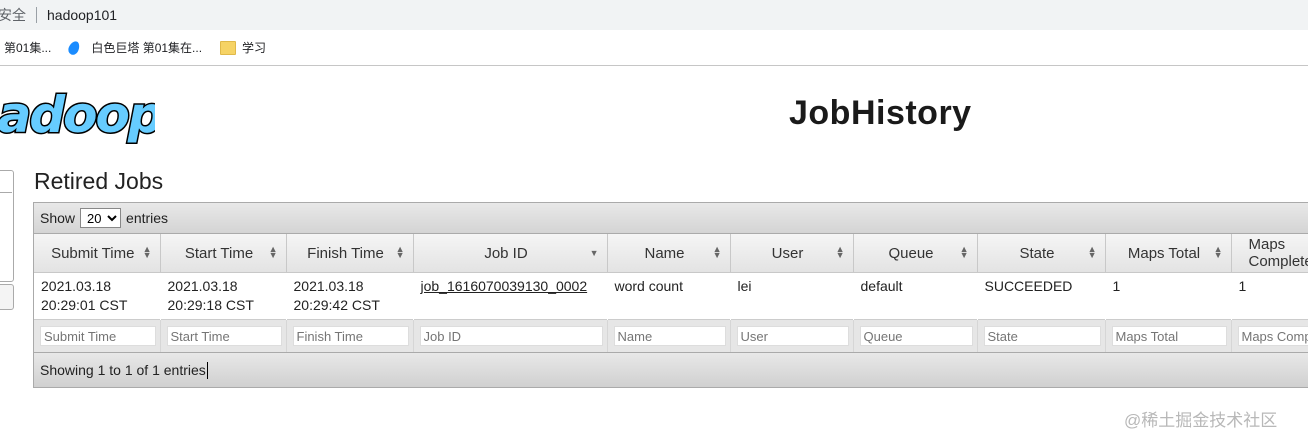  What do you see at coordinates (7, 226) in the screenshot?
I see `nav-panel` at bounding box center [7, 226].